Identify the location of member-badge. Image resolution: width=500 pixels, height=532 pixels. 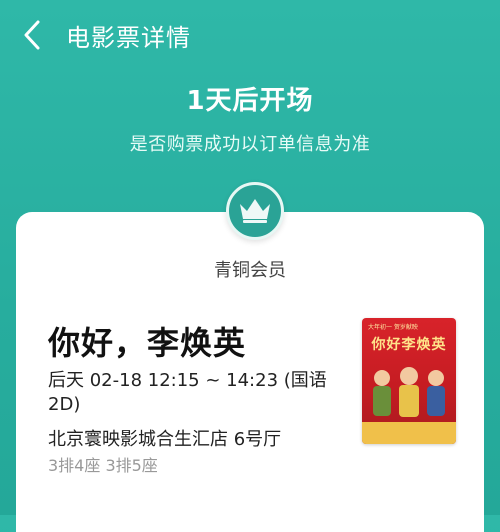
(255, 211).